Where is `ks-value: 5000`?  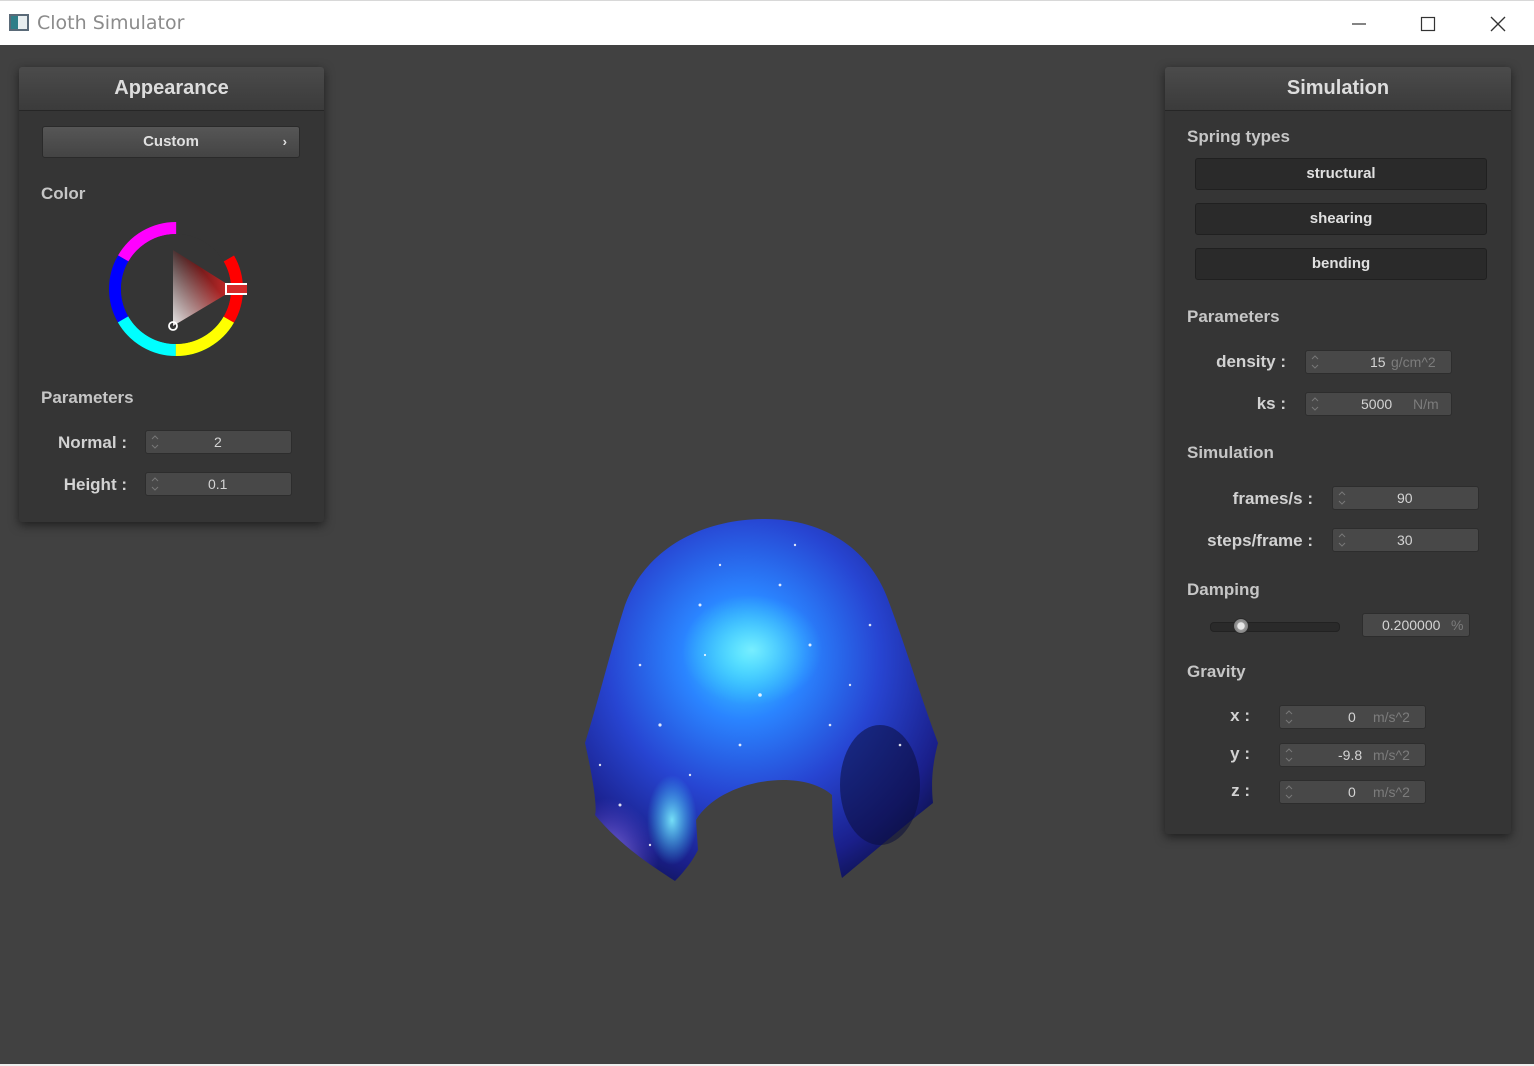 ks-value: 5000 is located at coordinates (1377, 404).